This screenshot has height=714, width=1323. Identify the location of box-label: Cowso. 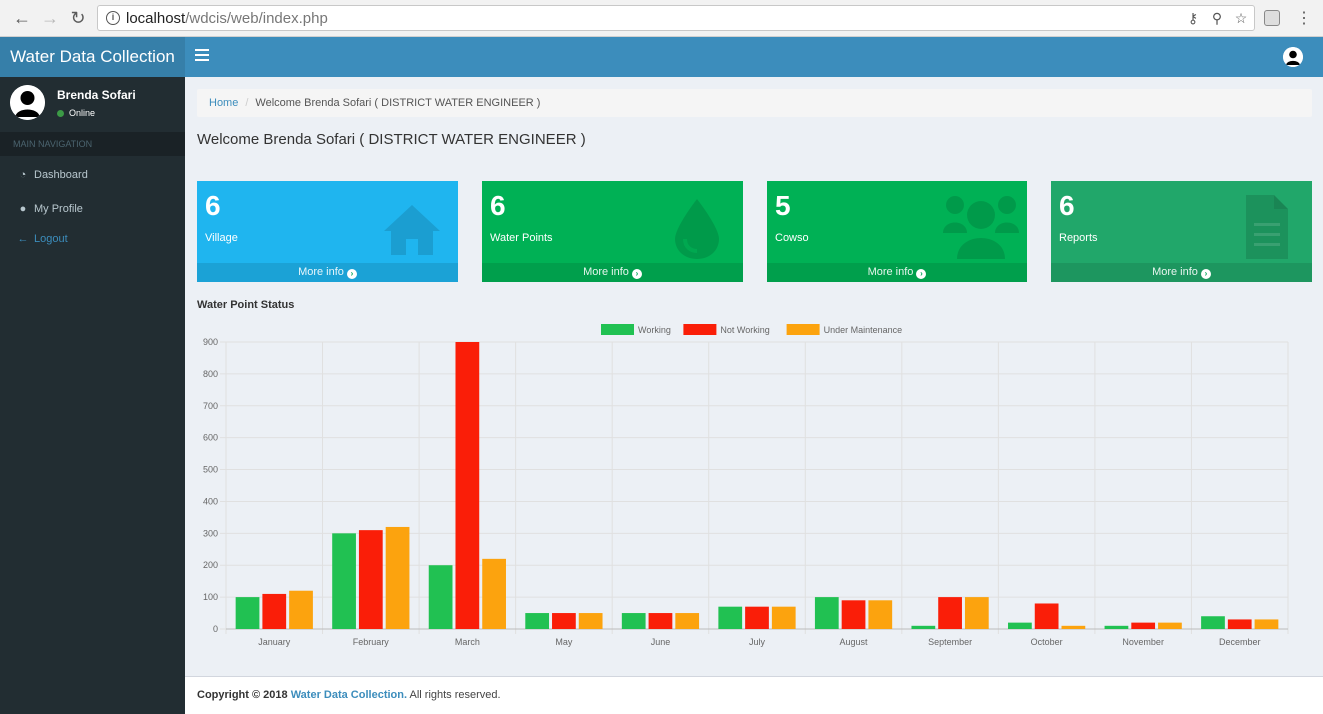
(792, 238).